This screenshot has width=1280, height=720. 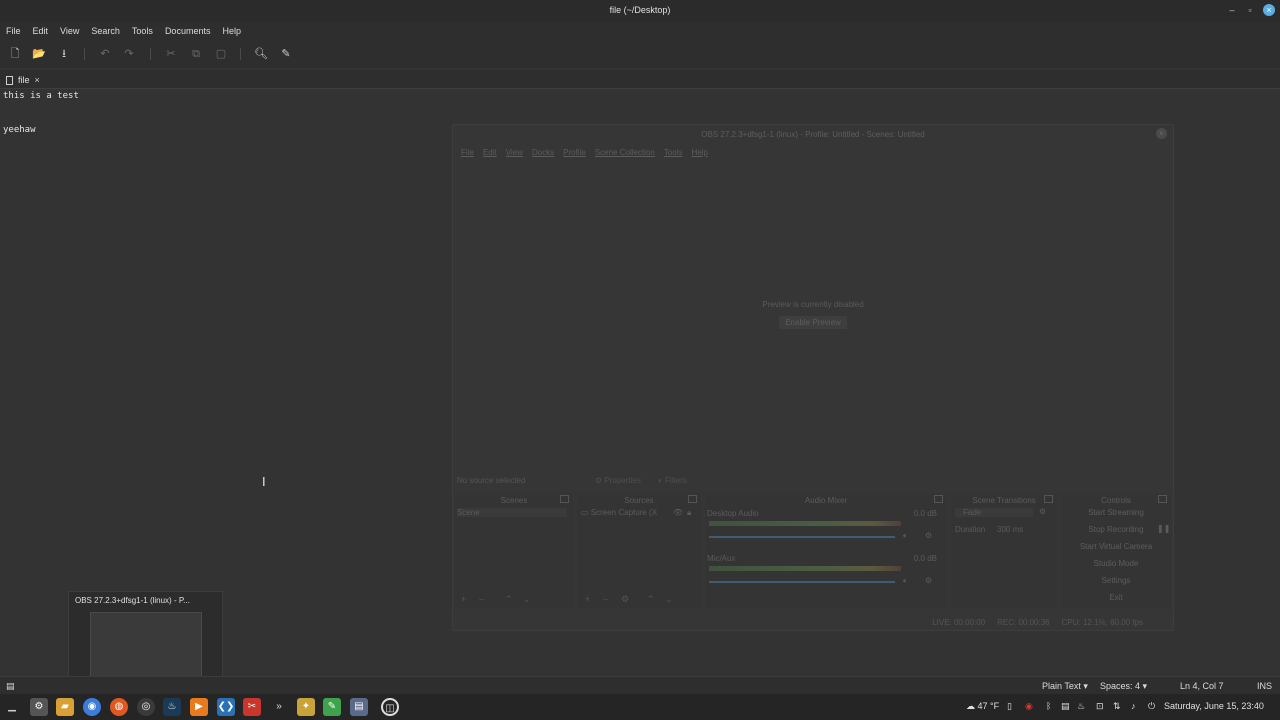 I want to click on add-source-icon: +, so click(x=587, y=599).